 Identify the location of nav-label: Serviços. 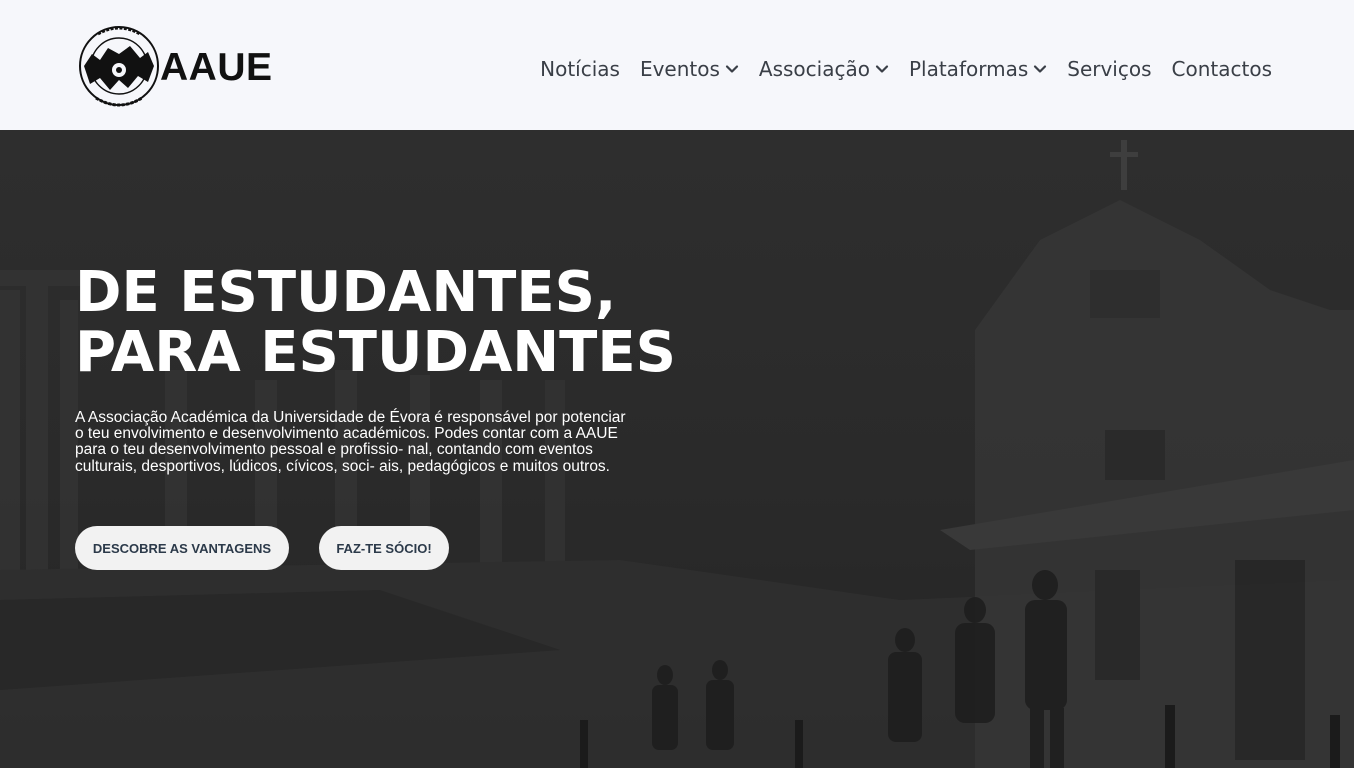
(1109, 69).